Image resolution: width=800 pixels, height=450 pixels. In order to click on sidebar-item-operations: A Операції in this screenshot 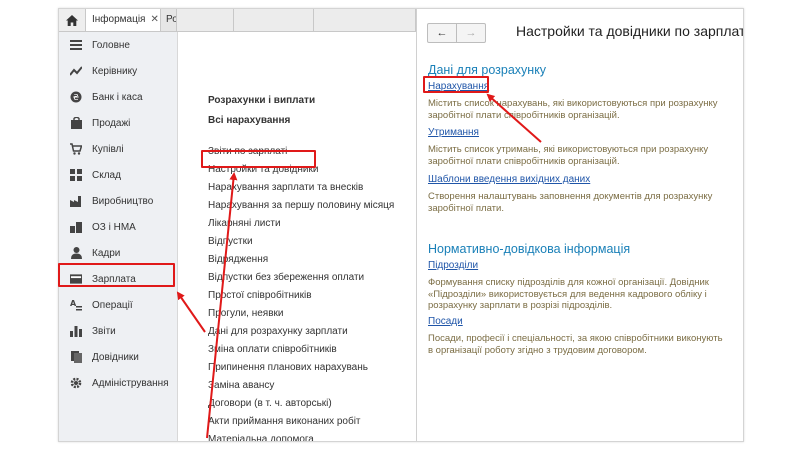, I will do `click(118, 305)`.